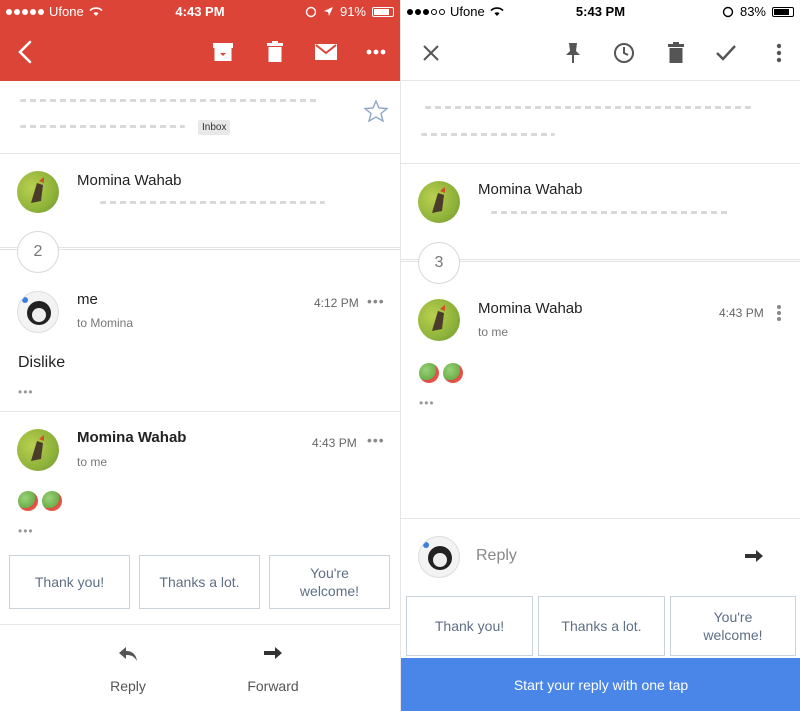 This screenshot has width=800, height=711. Describe the element at coordinates (752, 11) in the screenshot. I see `battery-percent: 83%` at that location.